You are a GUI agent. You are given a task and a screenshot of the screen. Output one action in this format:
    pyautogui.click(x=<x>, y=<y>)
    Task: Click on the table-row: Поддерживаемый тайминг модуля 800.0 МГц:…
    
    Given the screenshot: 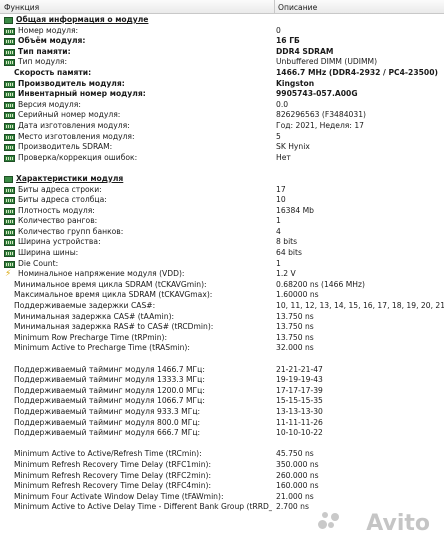 What is the action you would take?
    pyautogui.click(x=222, y=423)
    